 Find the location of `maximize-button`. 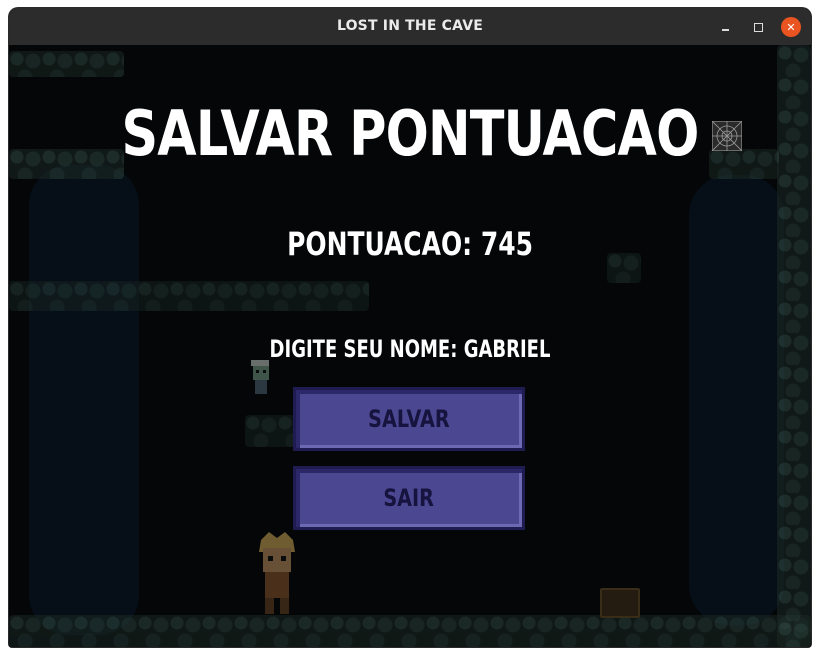

maximize-button is located at coordinates (758, 27).